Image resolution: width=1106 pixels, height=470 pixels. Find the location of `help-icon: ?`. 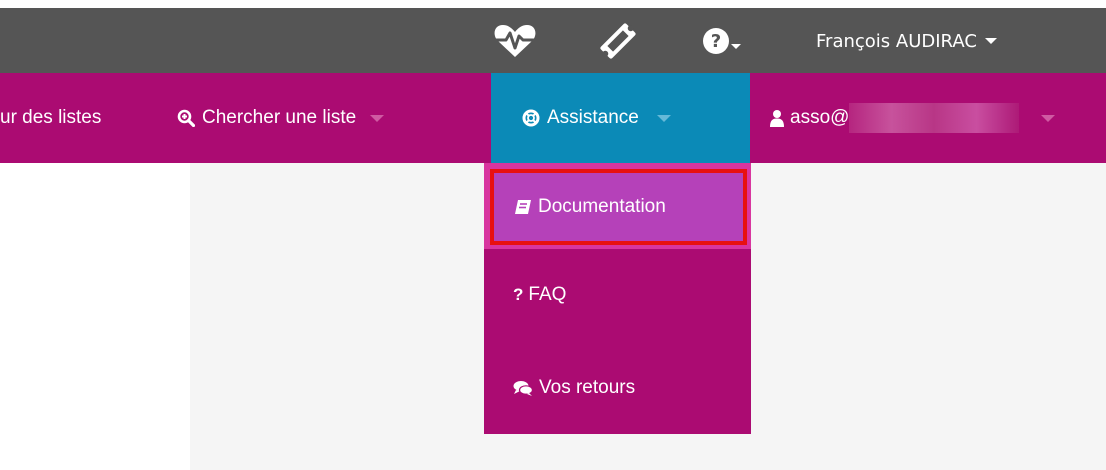

help-icon: ? is located at coordinates (722, 41).